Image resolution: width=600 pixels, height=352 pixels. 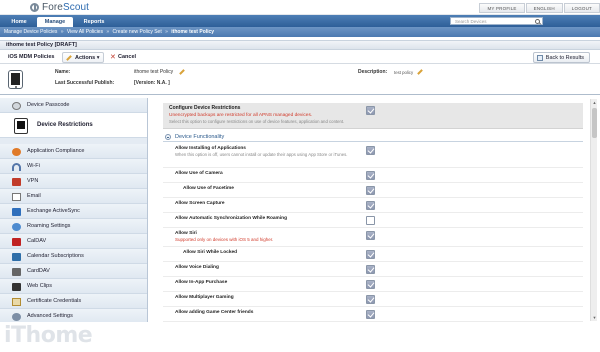 I want to click on sidebar-item-application-compliance: Application Compliance, so click(x=73, y=151).